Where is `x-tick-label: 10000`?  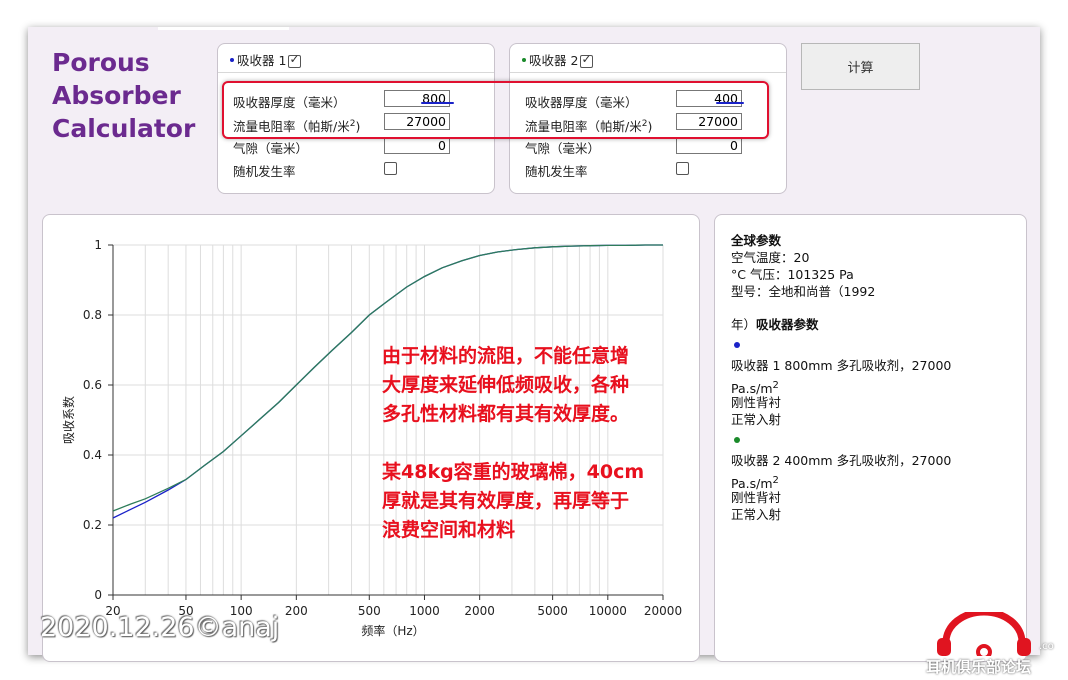
x-tick-label: 10000 is located at coordinates (608, 611).